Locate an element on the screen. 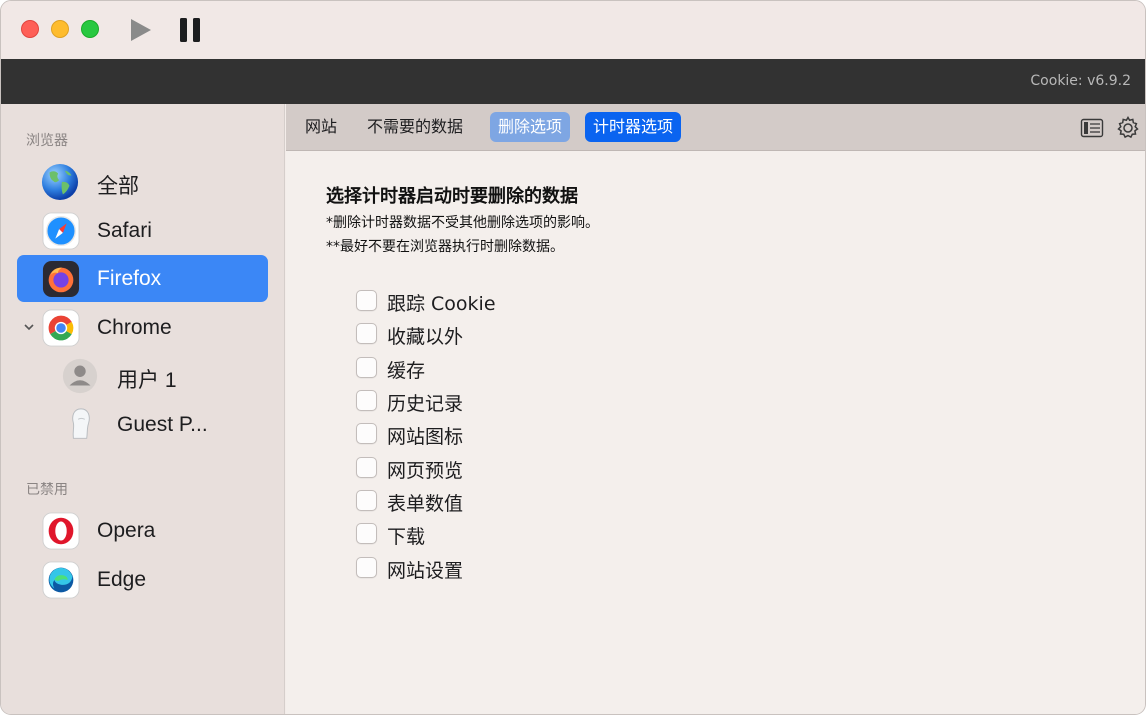  zoom-window-button is located at coordinates (90, 29).